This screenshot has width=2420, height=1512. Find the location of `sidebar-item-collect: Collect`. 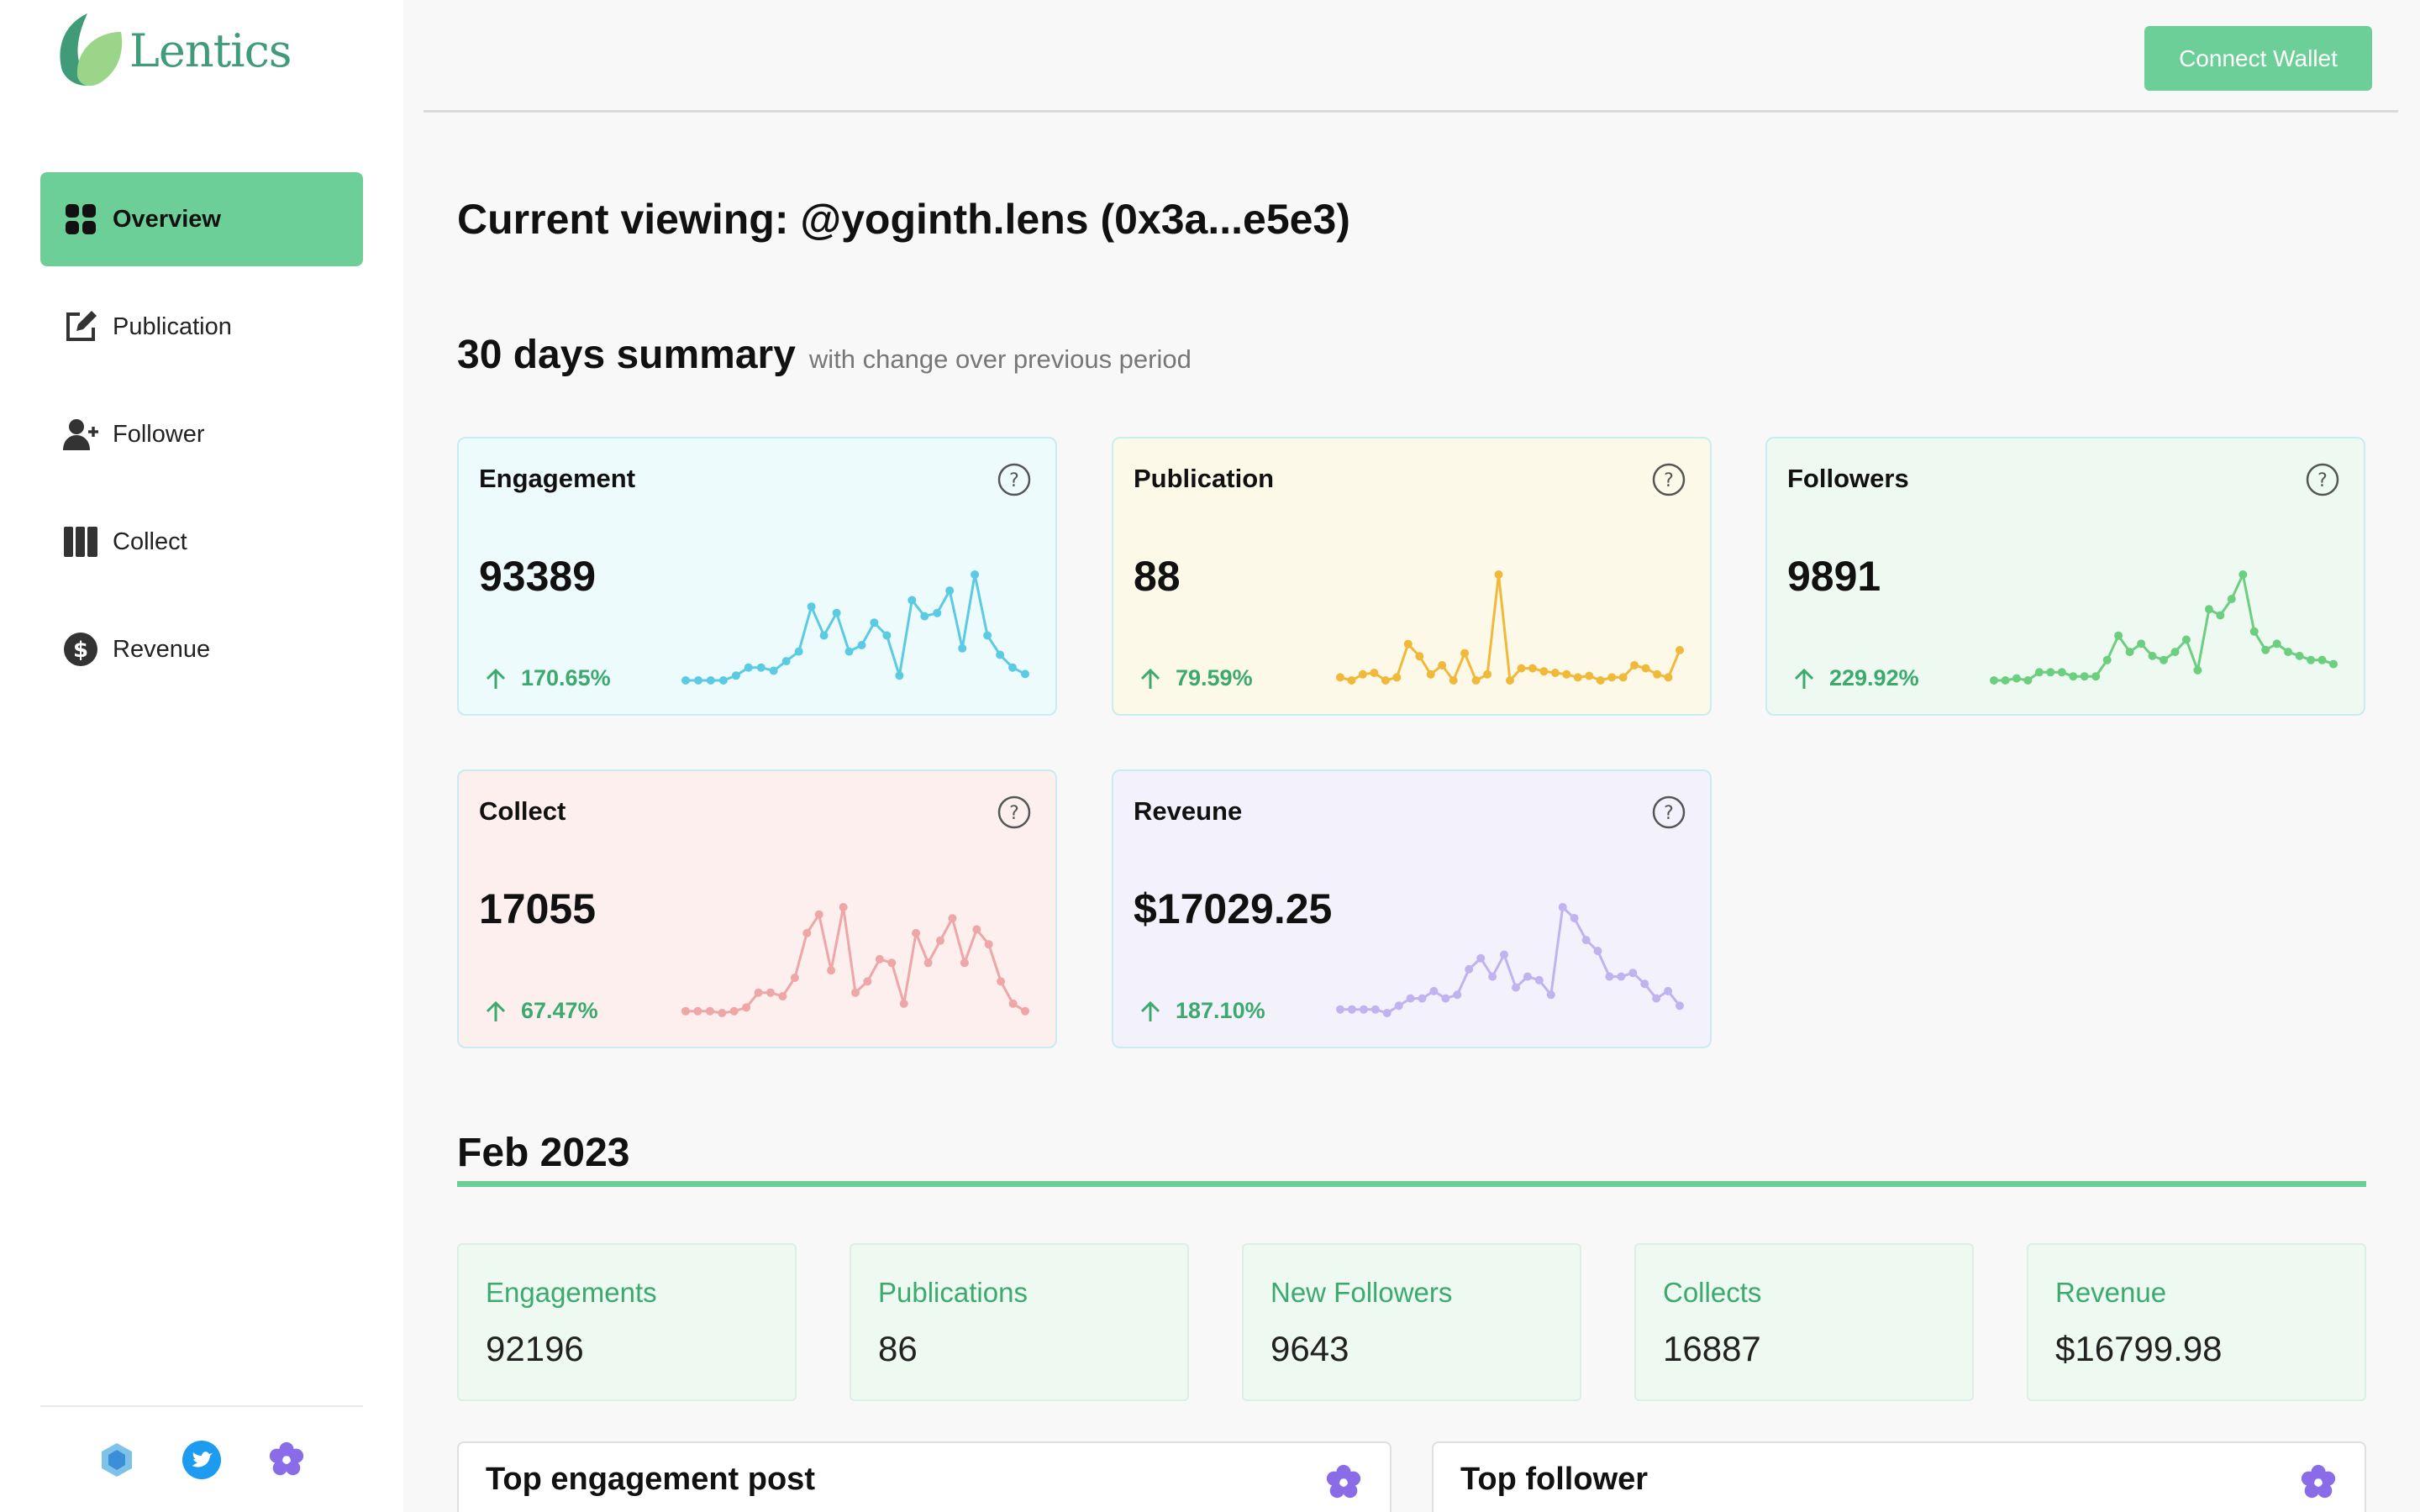

sidebar-item-collect: Collect is located at coordinates (202, 542).